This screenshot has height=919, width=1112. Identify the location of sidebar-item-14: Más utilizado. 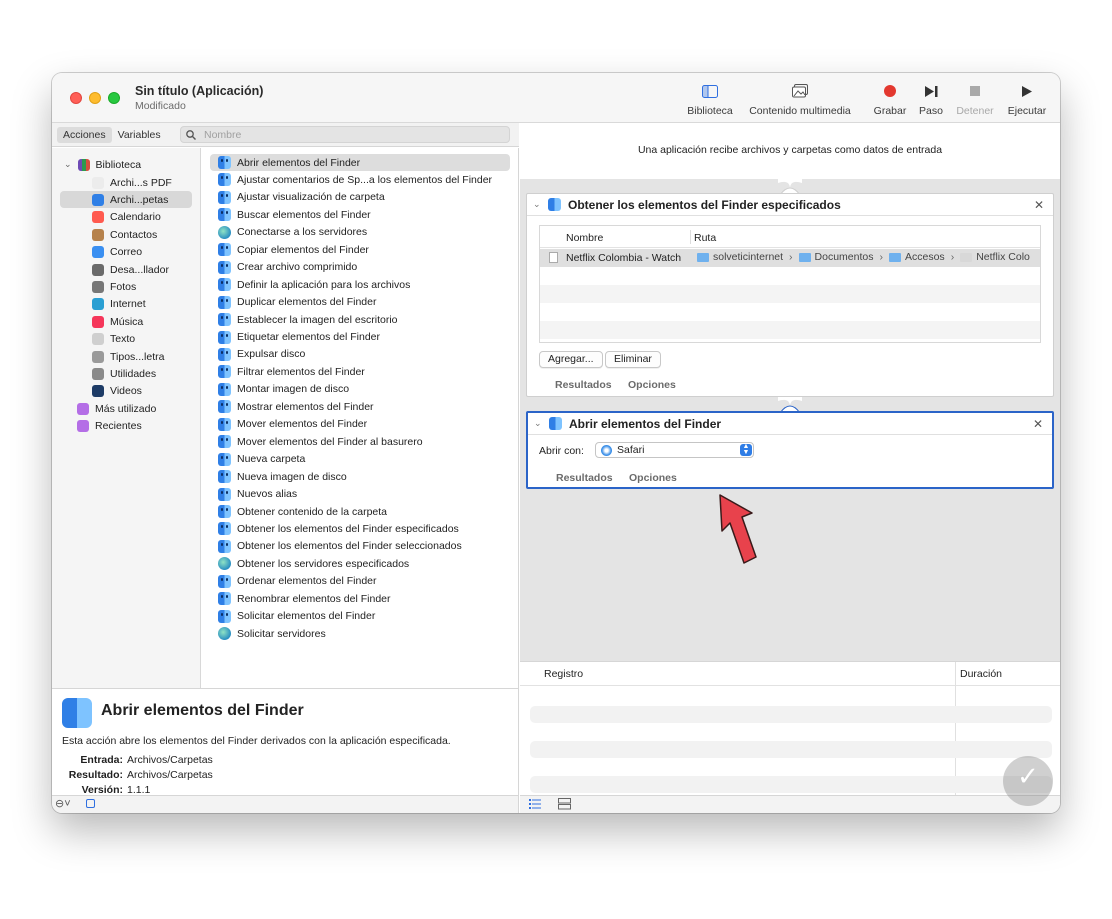
(126, 408).